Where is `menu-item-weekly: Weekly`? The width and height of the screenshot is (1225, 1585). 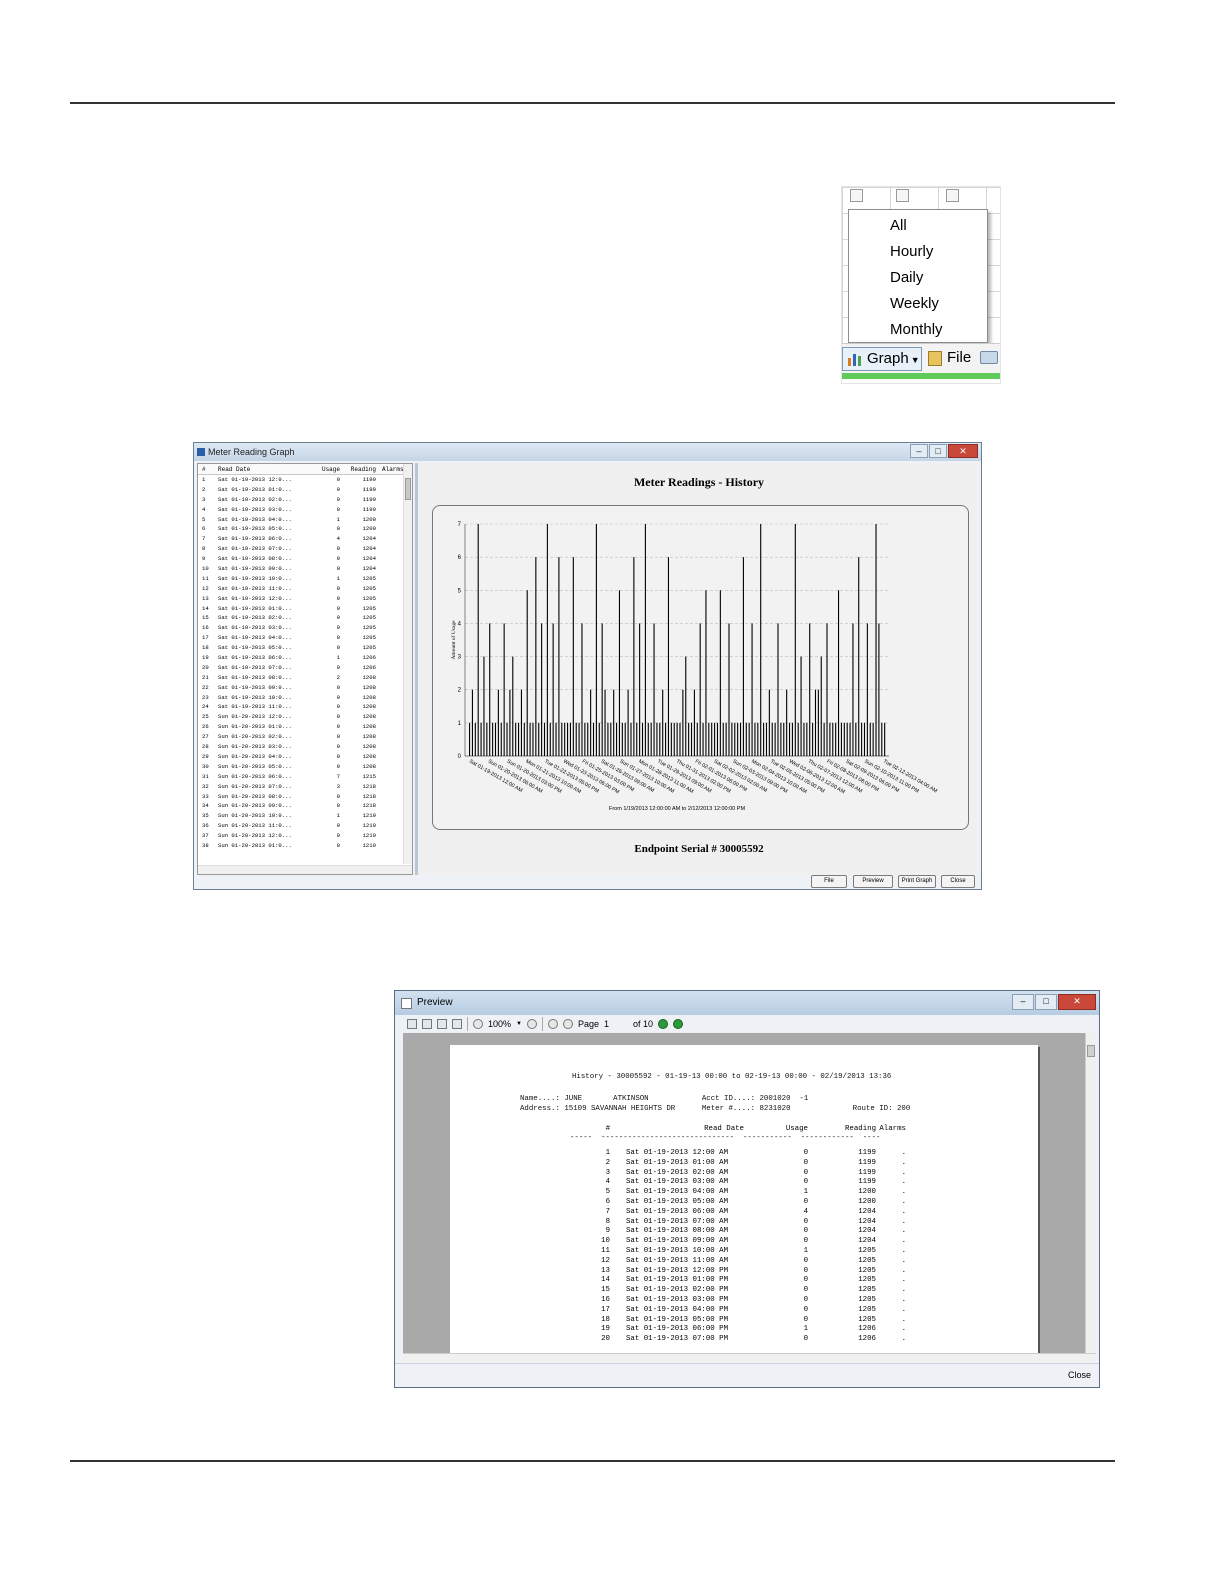 menu-item-weekly: Weekly is located at coordinates (918, 304).